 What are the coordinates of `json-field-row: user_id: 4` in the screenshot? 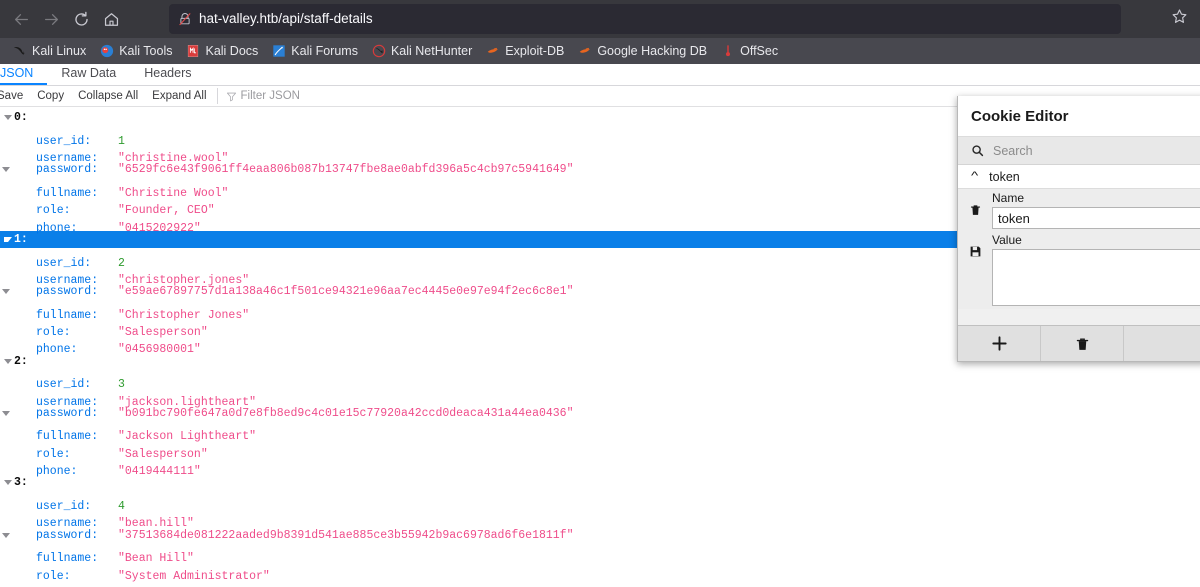 It's located at (600, 502).